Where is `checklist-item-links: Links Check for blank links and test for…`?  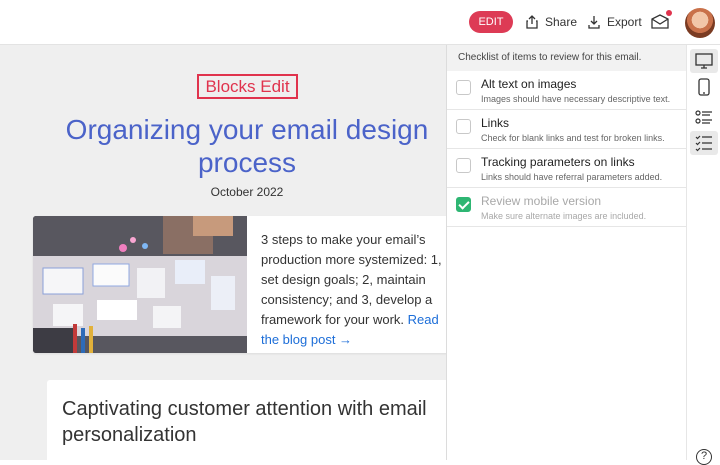 checklist-item-links: Links Check for blank links and test for… is located at coordinates (567, 129).